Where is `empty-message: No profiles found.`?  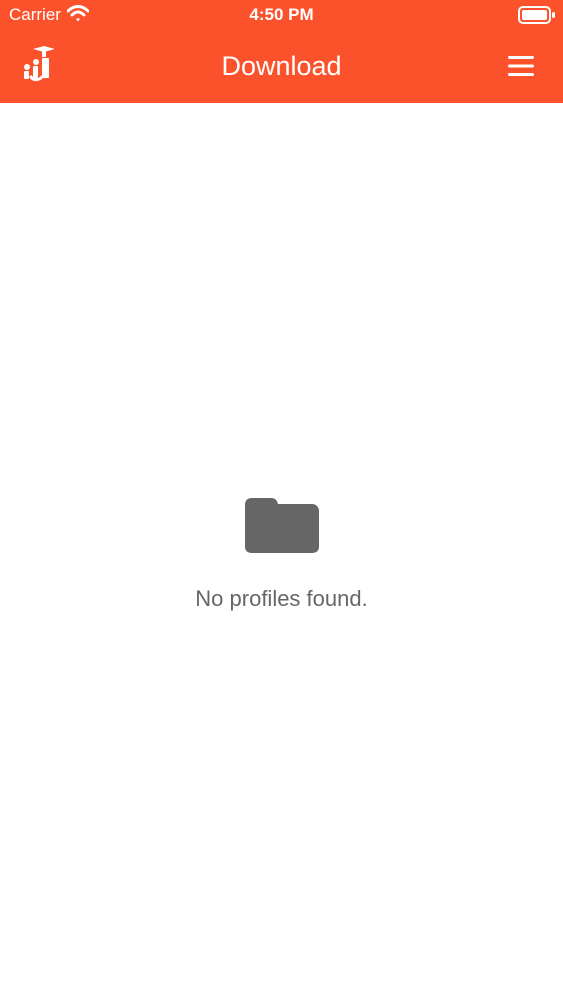
empty-message: No profiles found. is located at coordinates (281, 598).